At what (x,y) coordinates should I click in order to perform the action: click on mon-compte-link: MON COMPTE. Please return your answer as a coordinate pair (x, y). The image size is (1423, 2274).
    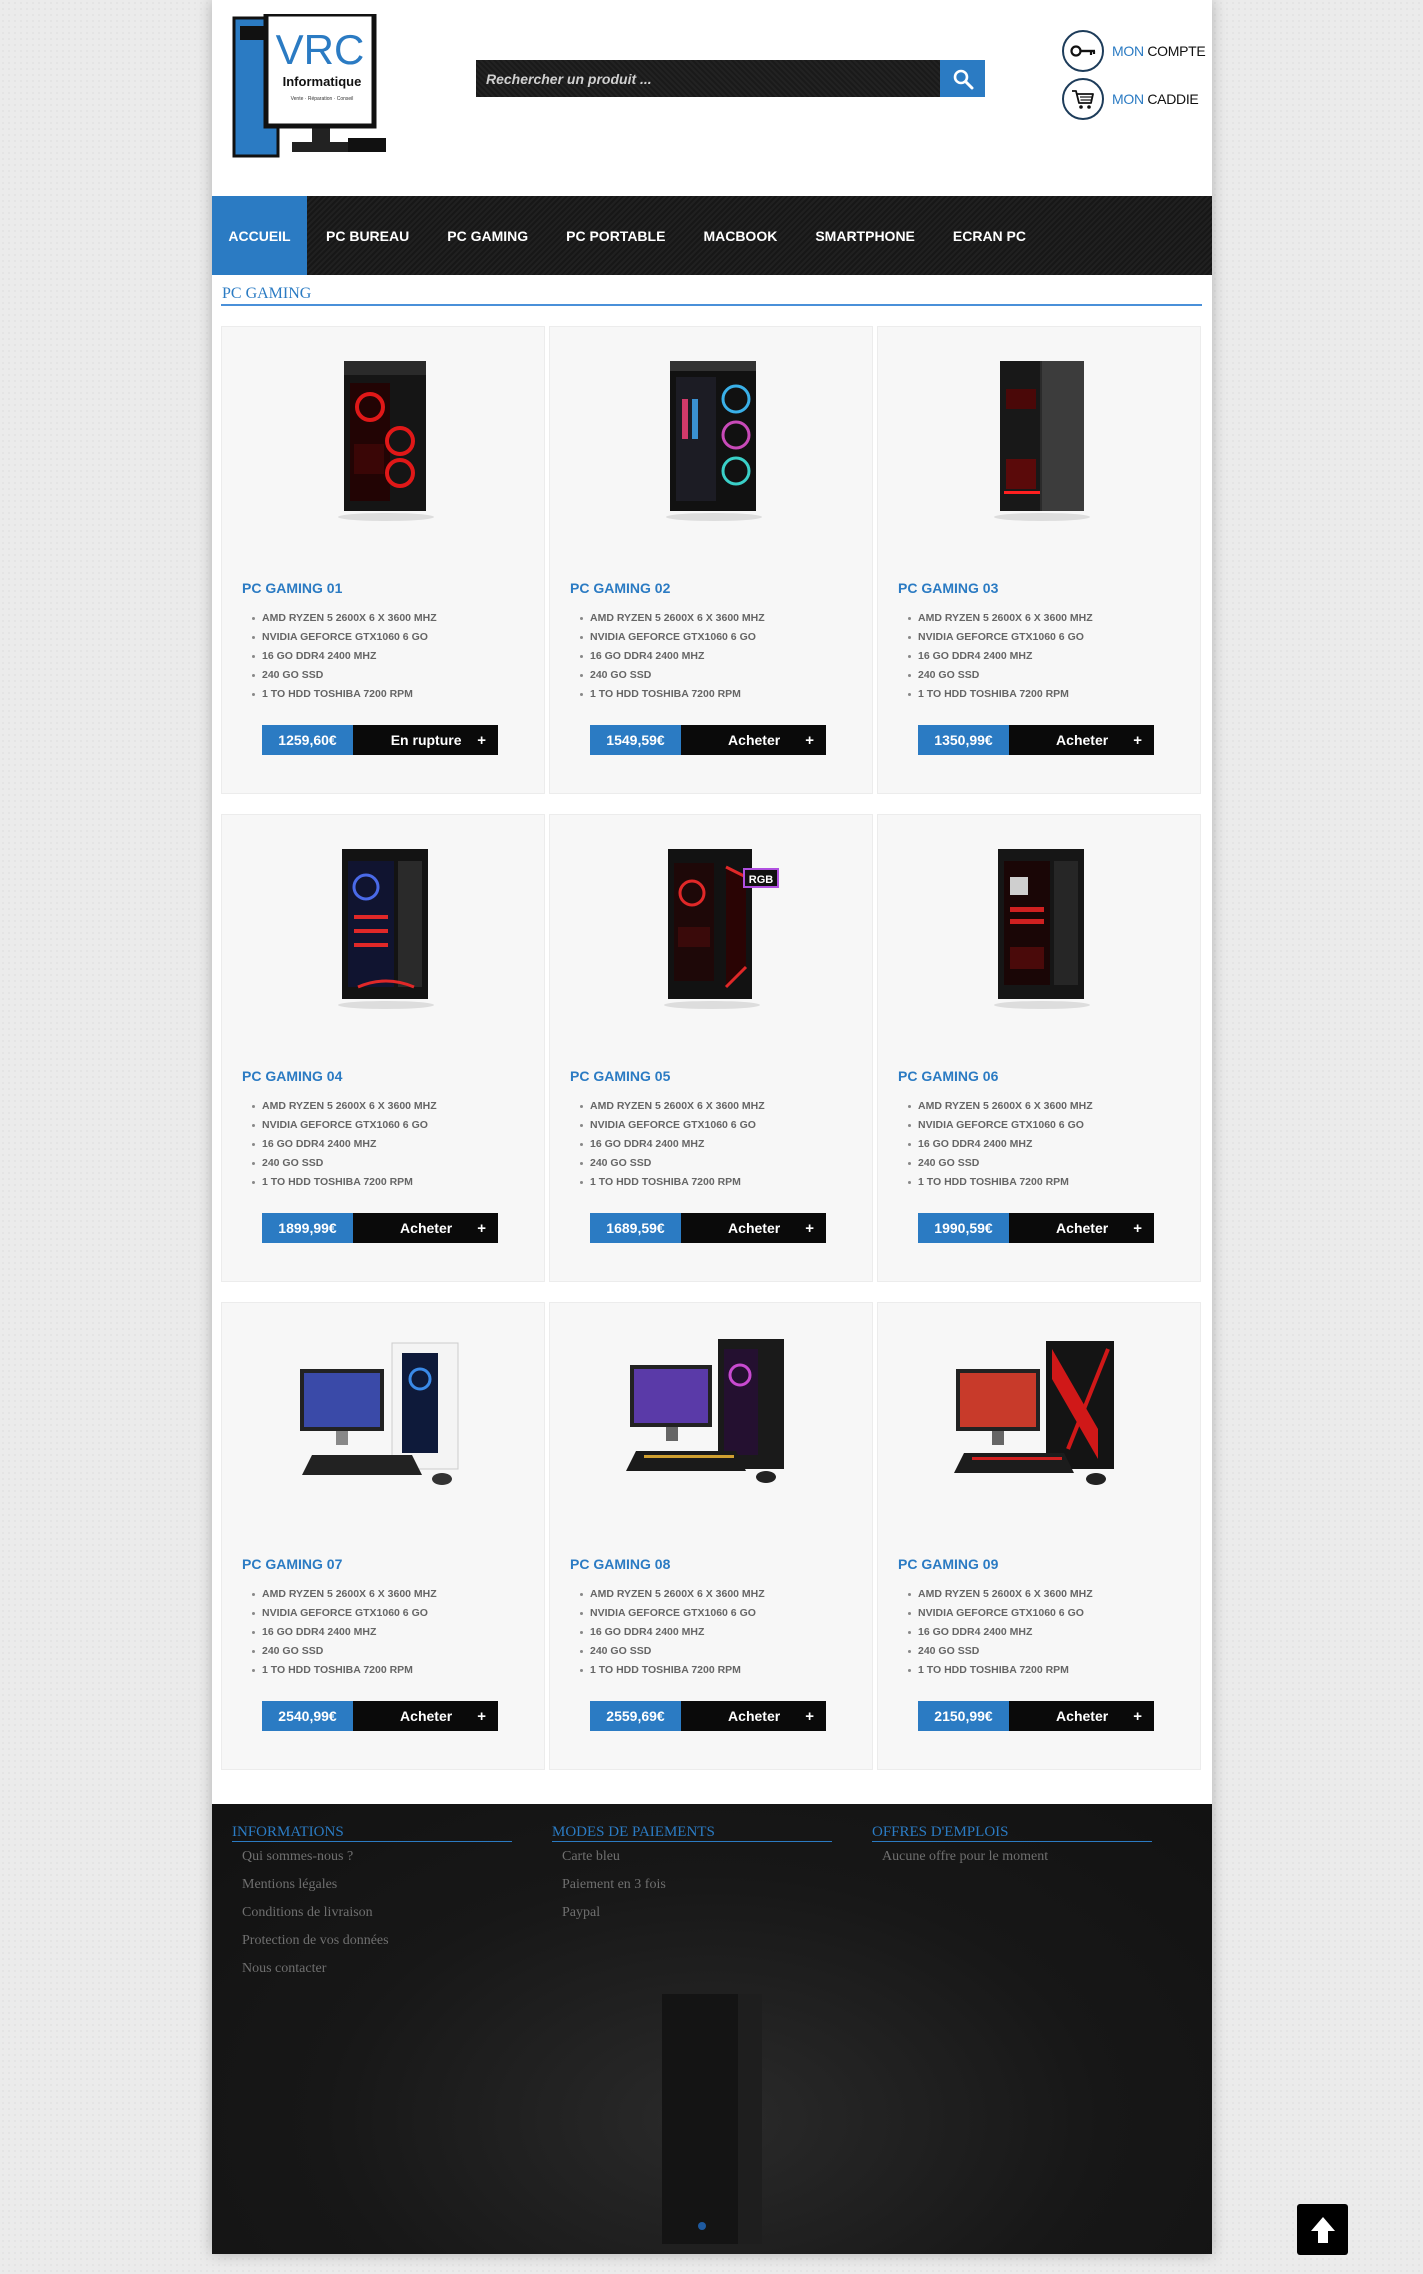
    Looking at the image, I should click on (1134, 51).